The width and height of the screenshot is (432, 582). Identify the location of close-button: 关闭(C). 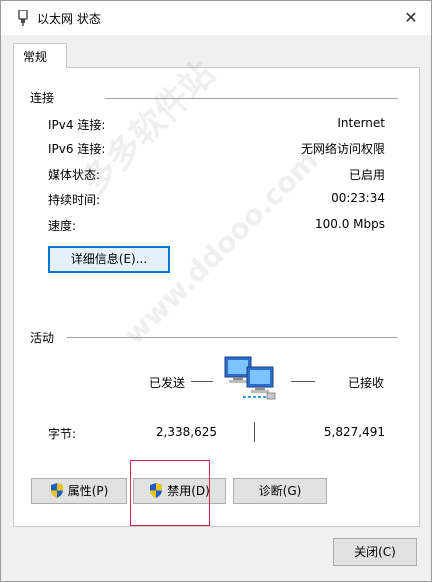
(375, 552).